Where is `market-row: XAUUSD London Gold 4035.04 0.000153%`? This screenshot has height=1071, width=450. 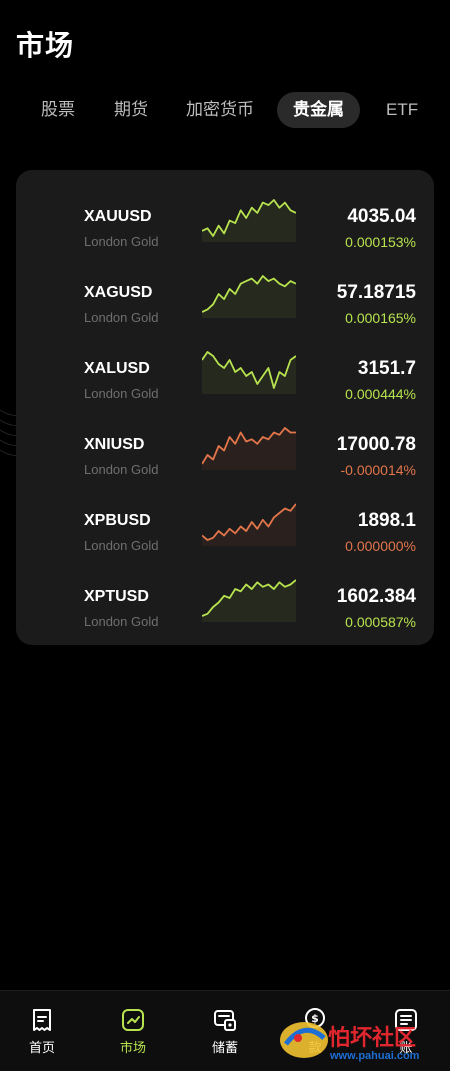 market-row: XAUUSD London Gold 4035.04 0.000153% is located at coordinates (225, 220).